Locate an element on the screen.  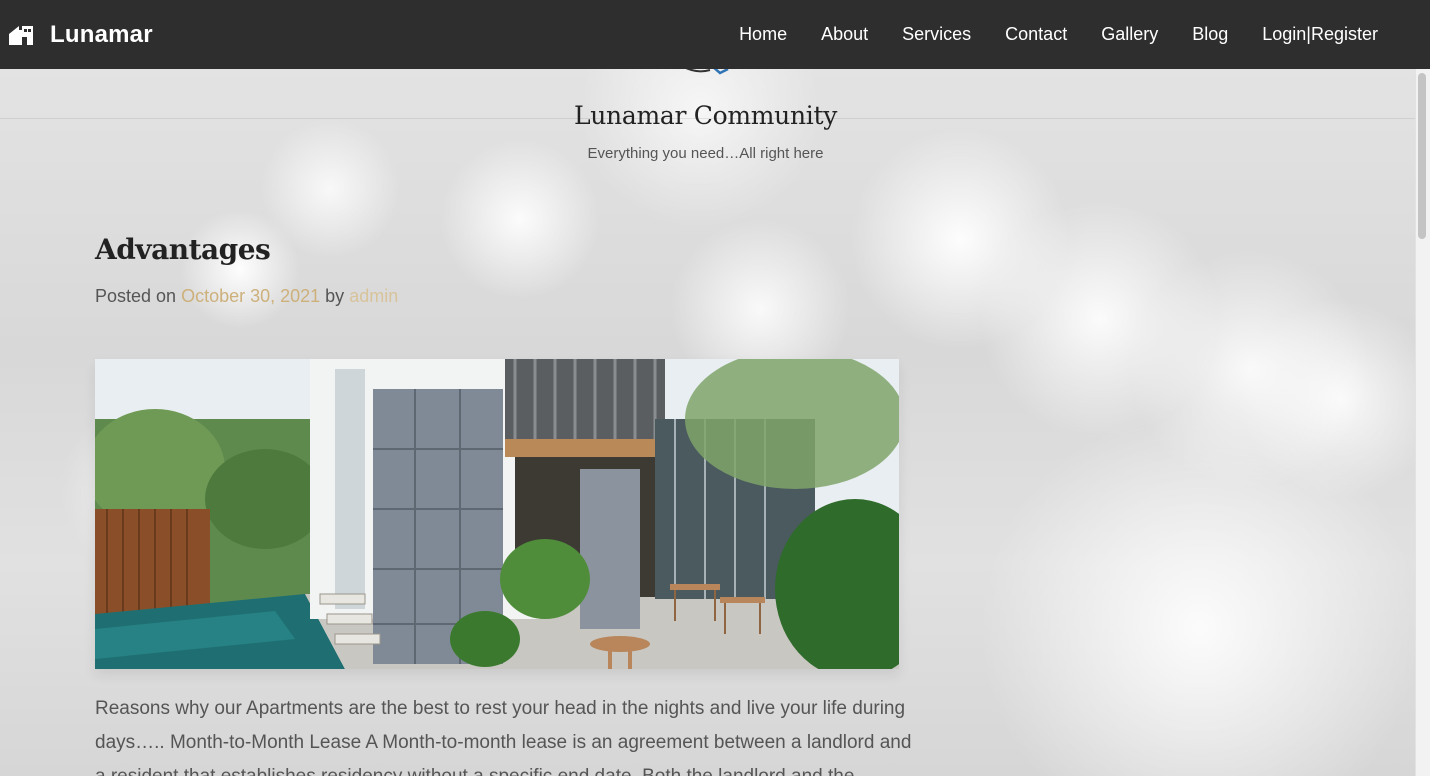
nav-contact: Contact is located at coordinates (1036, 34).